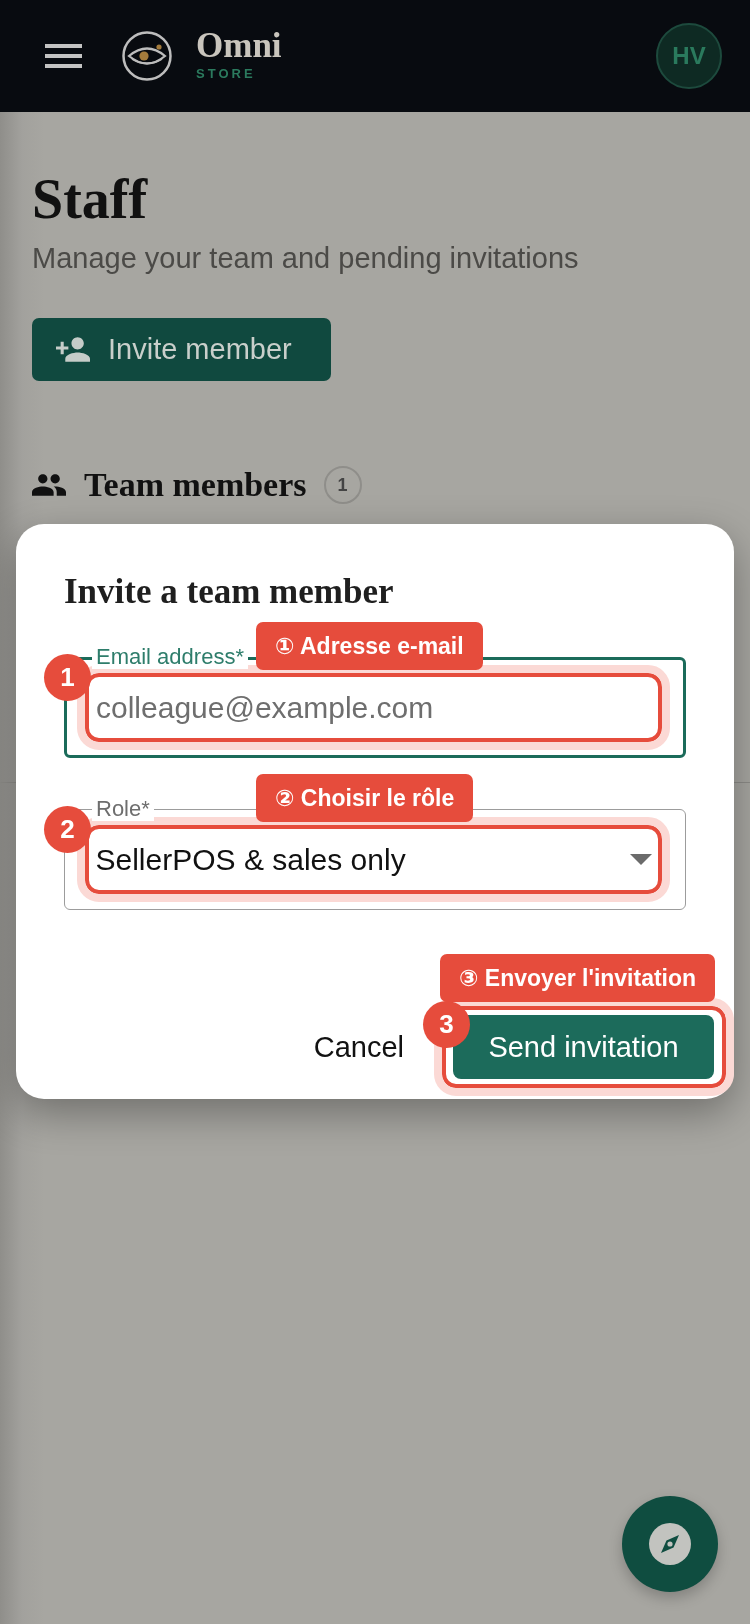  What do you see at coordinates (239, 45) in the screenshot?
I see `brand-name: Omni` at bounding box center [239, 45].